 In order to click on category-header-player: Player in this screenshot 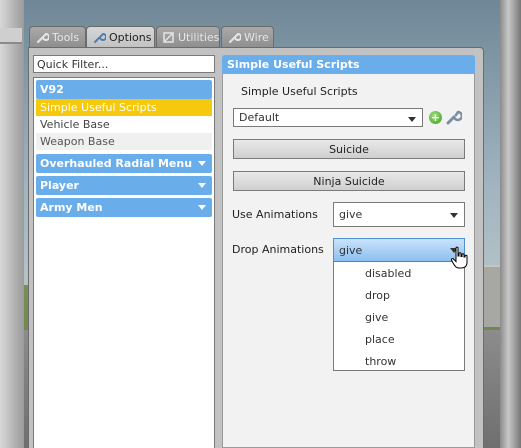, I will do `click(124, 185)`.